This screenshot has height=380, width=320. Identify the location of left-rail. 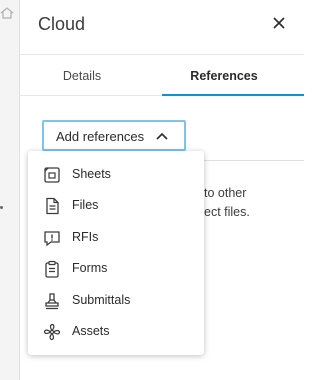
(10, 190).